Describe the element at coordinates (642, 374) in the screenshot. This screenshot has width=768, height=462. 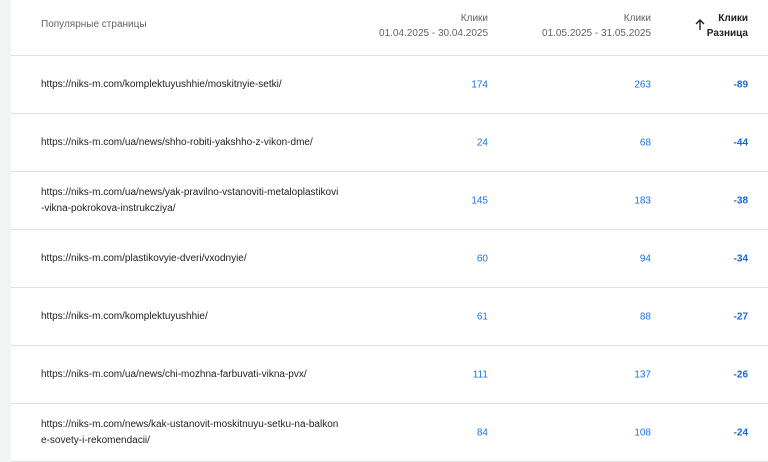
I see `clicks-may-value: 137` at that location.